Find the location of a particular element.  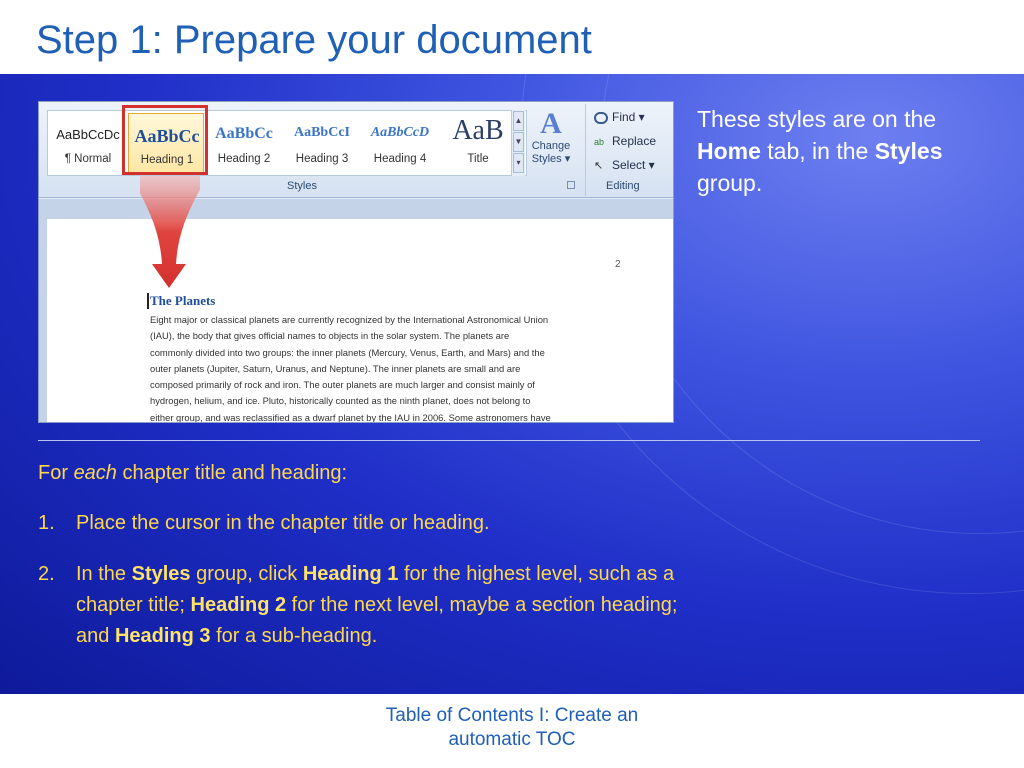

replace-icon: ab is located at coordinates (599, 141).